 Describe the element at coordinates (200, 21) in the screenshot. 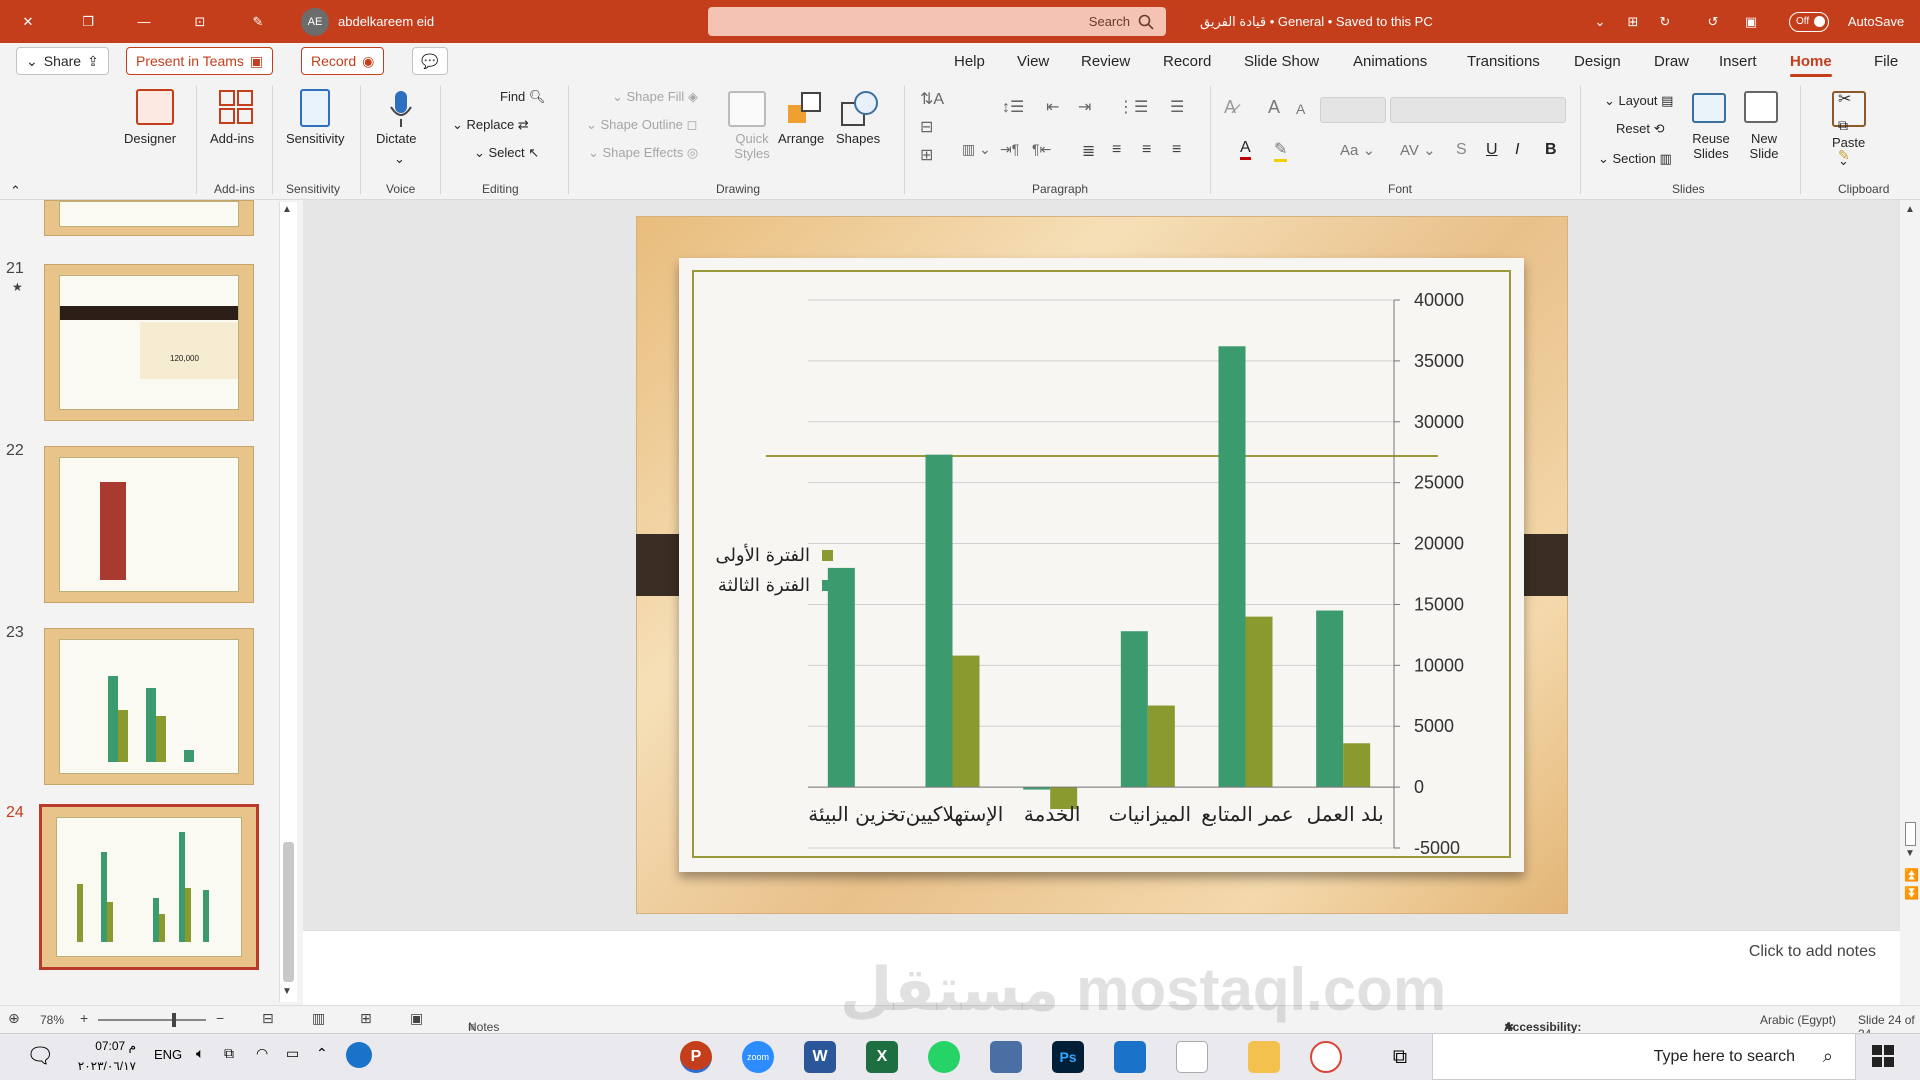

I see `ribbon-display-icon: ⊡` at that location.